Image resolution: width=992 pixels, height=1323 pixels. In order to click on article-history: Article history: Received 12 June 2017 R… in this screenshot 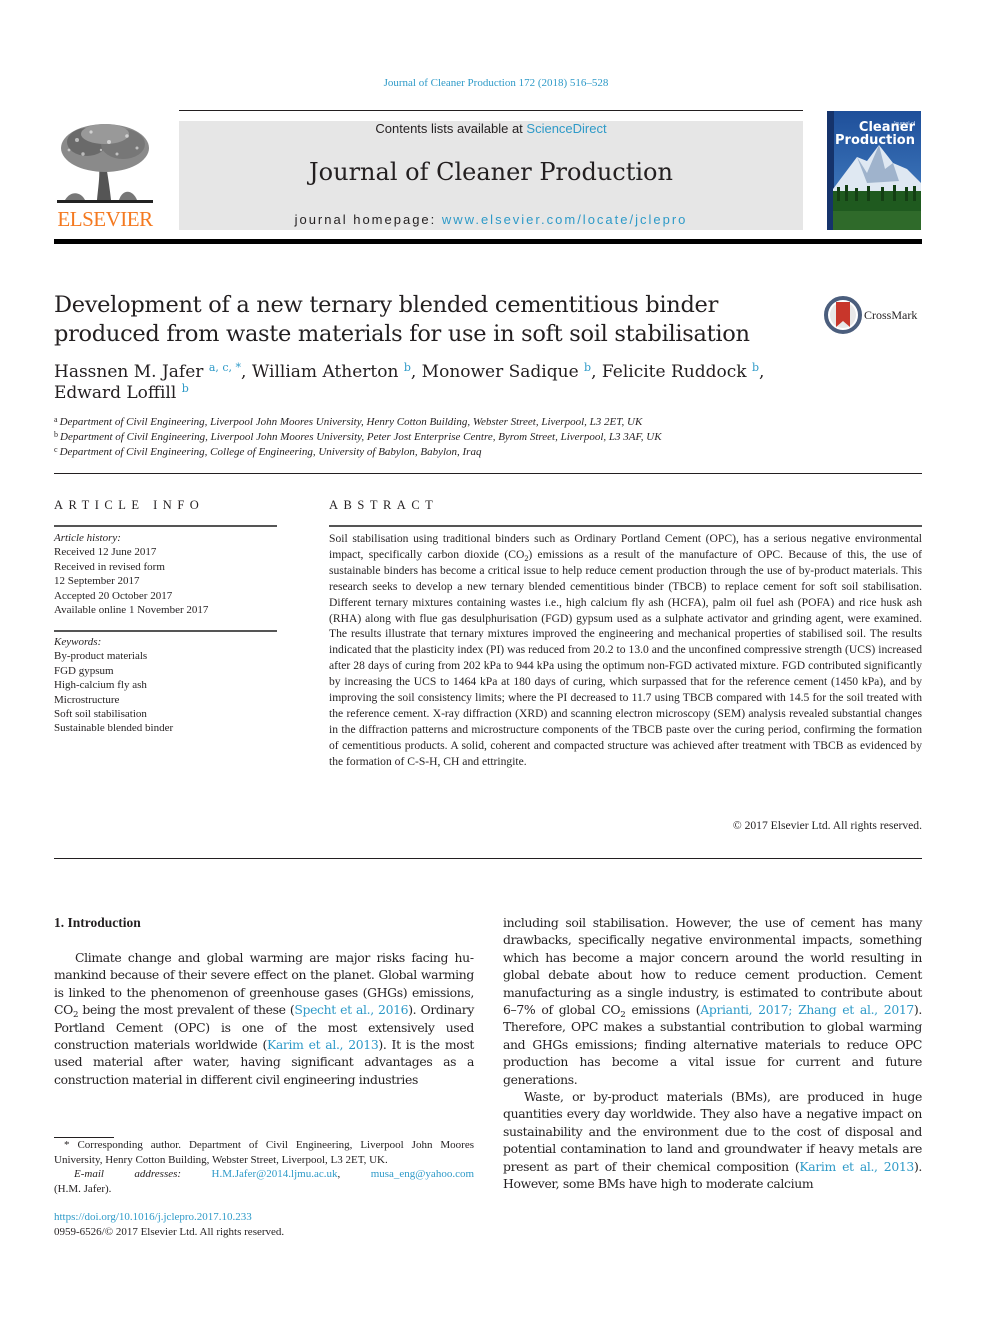, I will do `click(166, 574)`.